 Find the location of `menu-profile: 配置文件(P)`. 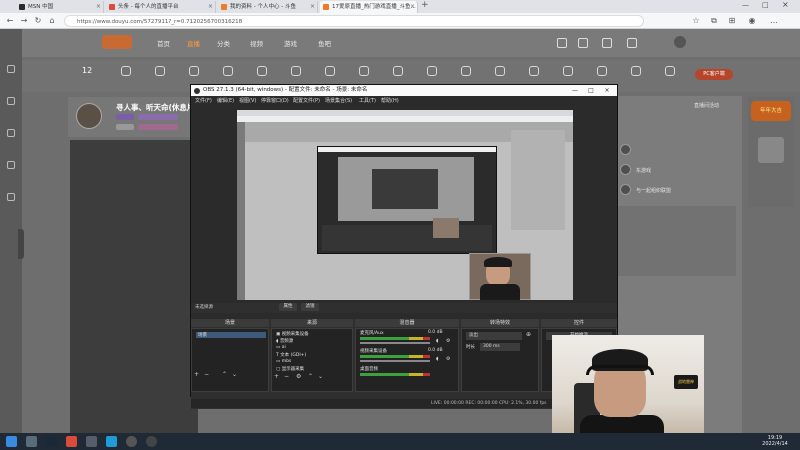

menu-profile: 配置文件(P) is located at coordinates (306, 101).